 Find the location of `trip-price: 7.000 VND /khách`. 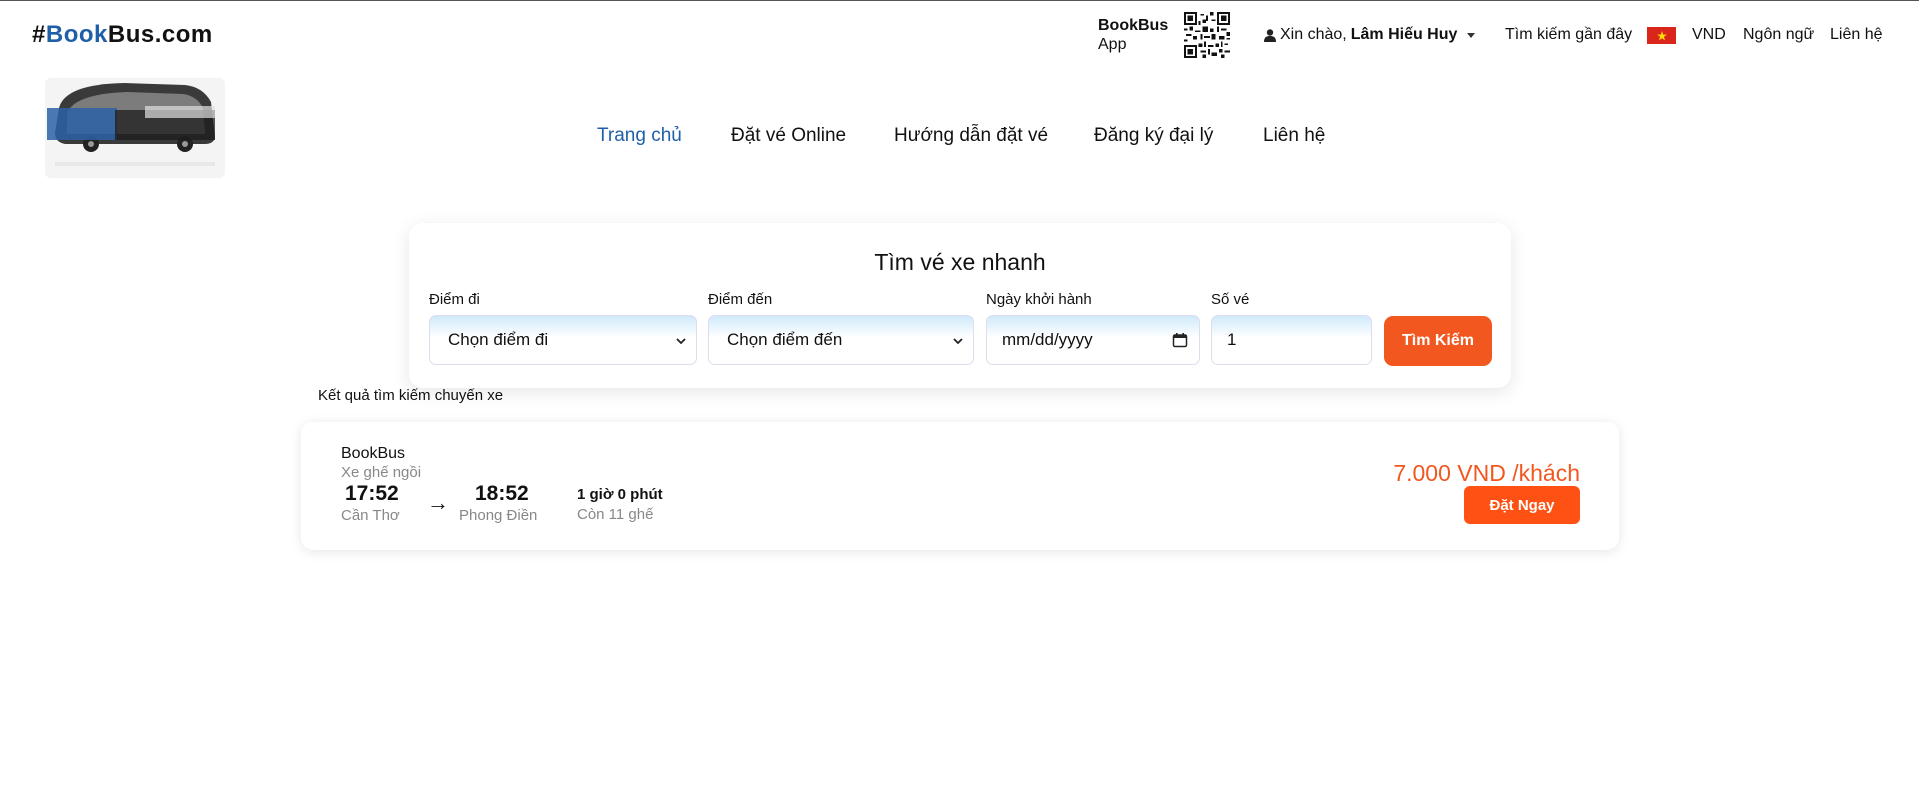

trip-price: 7.000 VND /khách is located at coordinates (1486, 473).